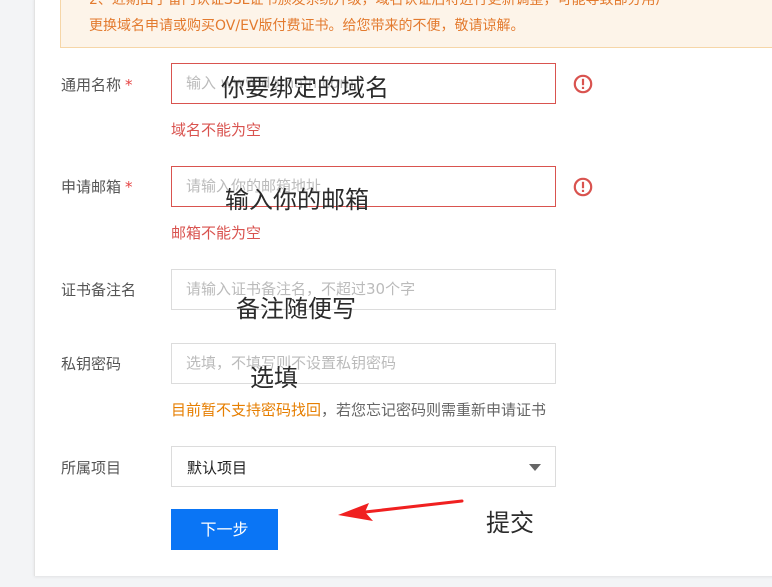 The image size is (772, 587). Describe the element at coordinates (217, 468) in the screenshot. I see `project-selected-value: 默认项目` at that location.